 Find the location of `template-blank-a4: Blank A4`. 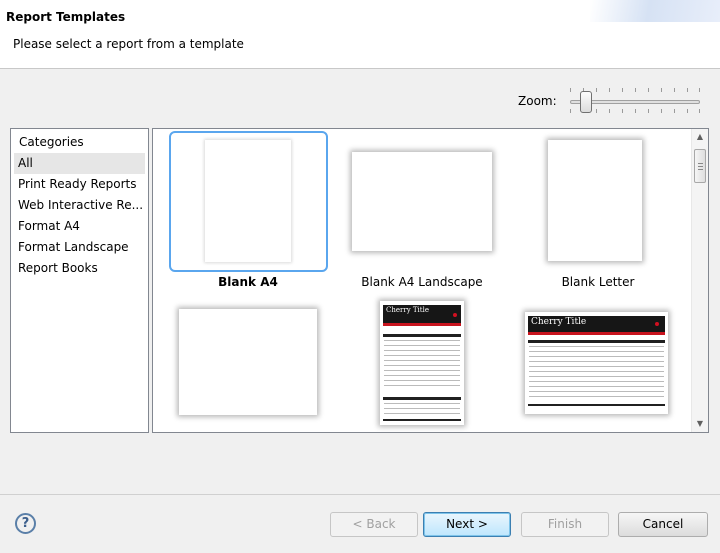

template-blank-a4: Blank A4 is located at coordinates (248, 214).